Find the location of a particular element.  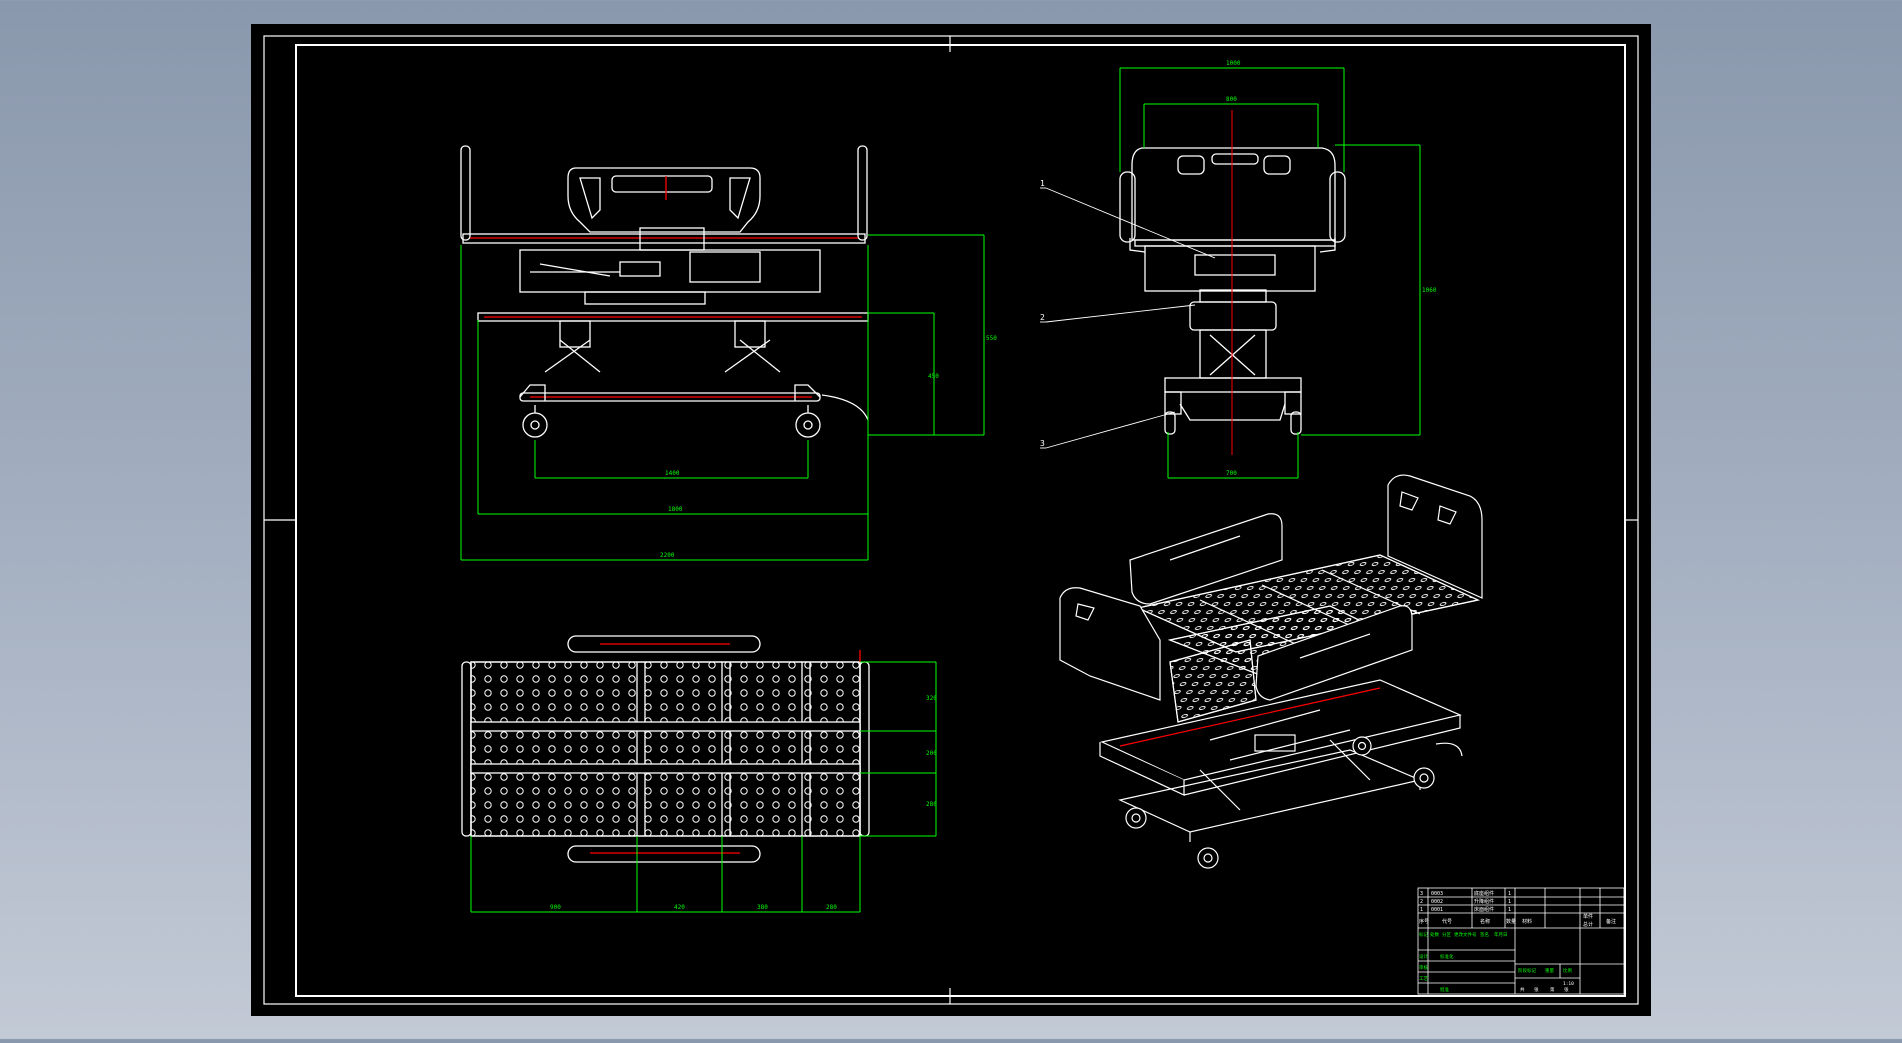

part-row-1-no: 1 is located at coordinates (1421, 910).